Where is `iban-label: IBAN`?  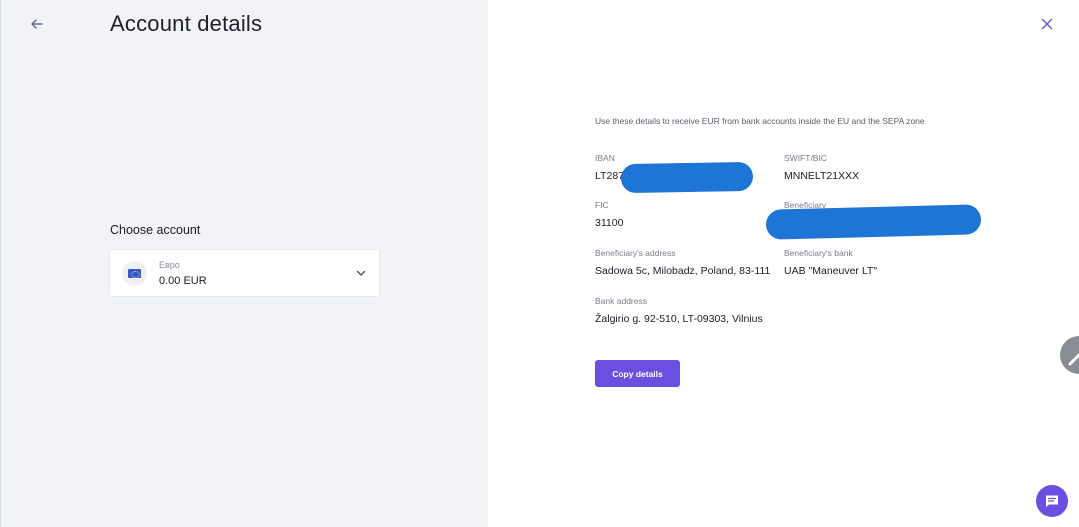 iban-label: IBAN is located at coordinates (605, 158).